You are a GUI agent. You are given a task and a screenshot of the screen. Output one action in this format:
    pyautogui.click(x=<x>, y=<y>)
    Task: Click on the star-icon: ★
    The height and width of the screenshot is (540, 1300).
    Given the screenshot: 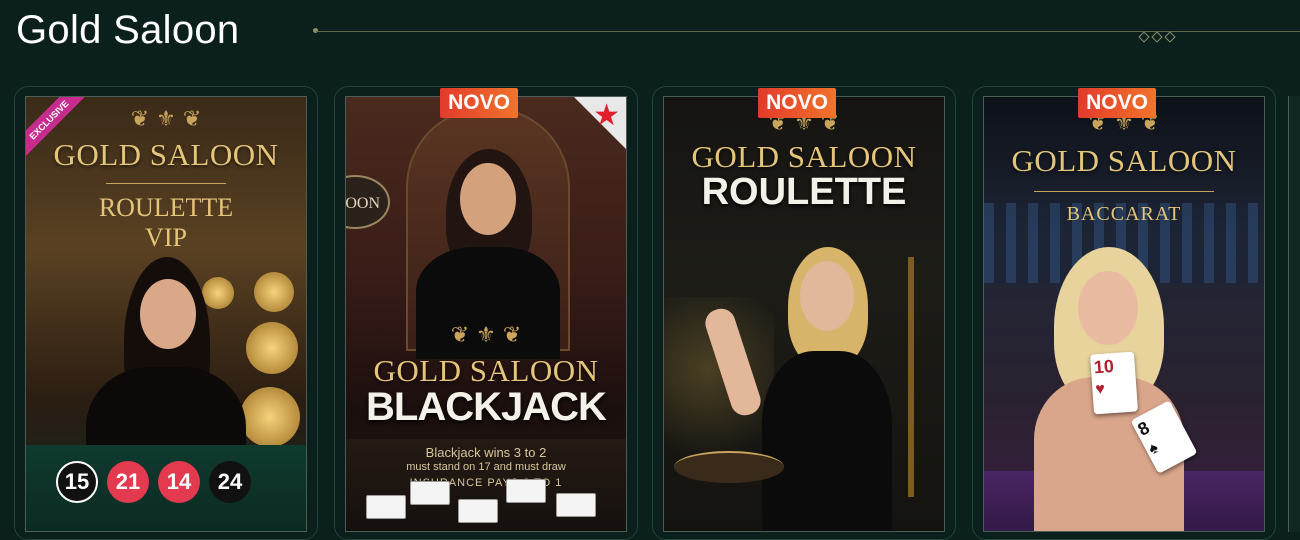 What is the action you would take?
    pyautogui.click(x=606, y=115)
    